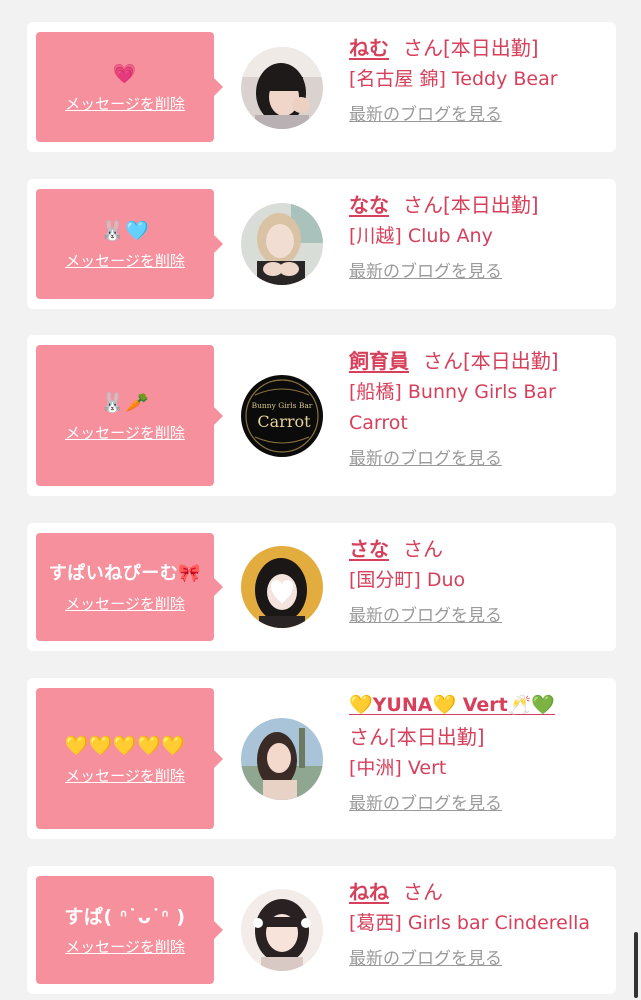 This screenshot has width=641, height=1000. What do you see at coordinates (129, 87) in the screenshot?
I see `message-bubble: 💗 メッセージを削除` at bounding box center [129, 87].